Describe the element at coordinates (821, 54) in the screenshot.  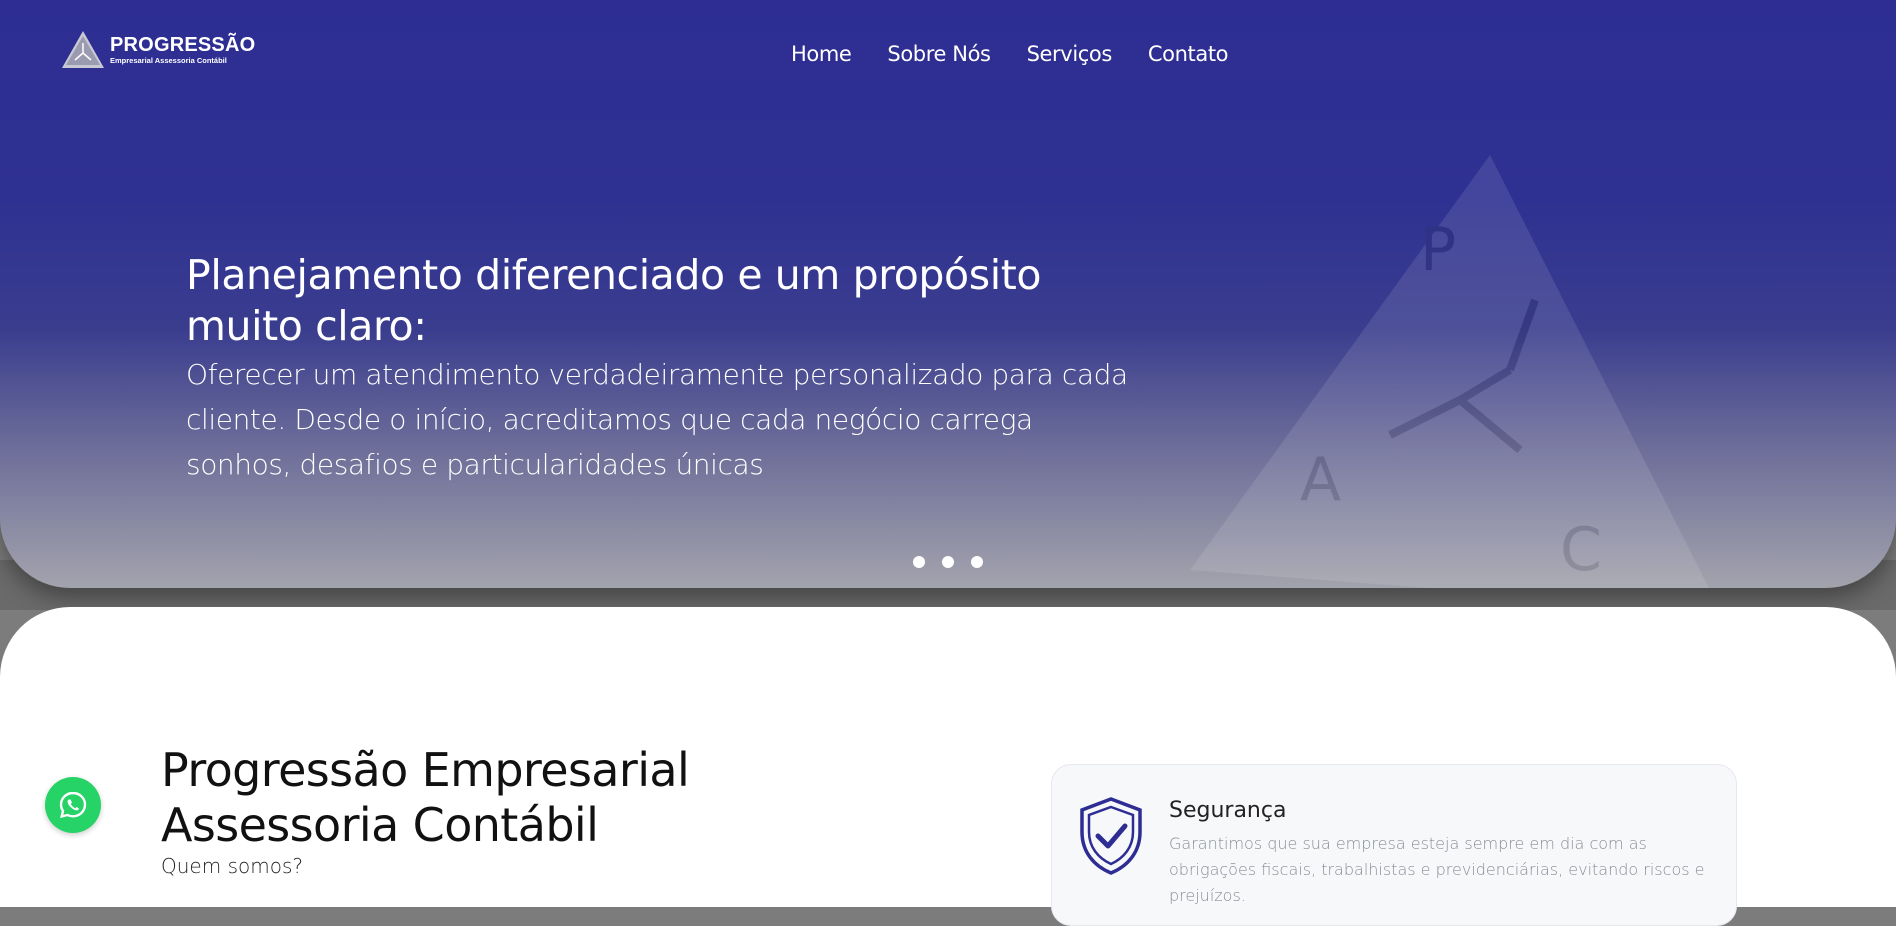
I see `nav-home: Home` at that location.